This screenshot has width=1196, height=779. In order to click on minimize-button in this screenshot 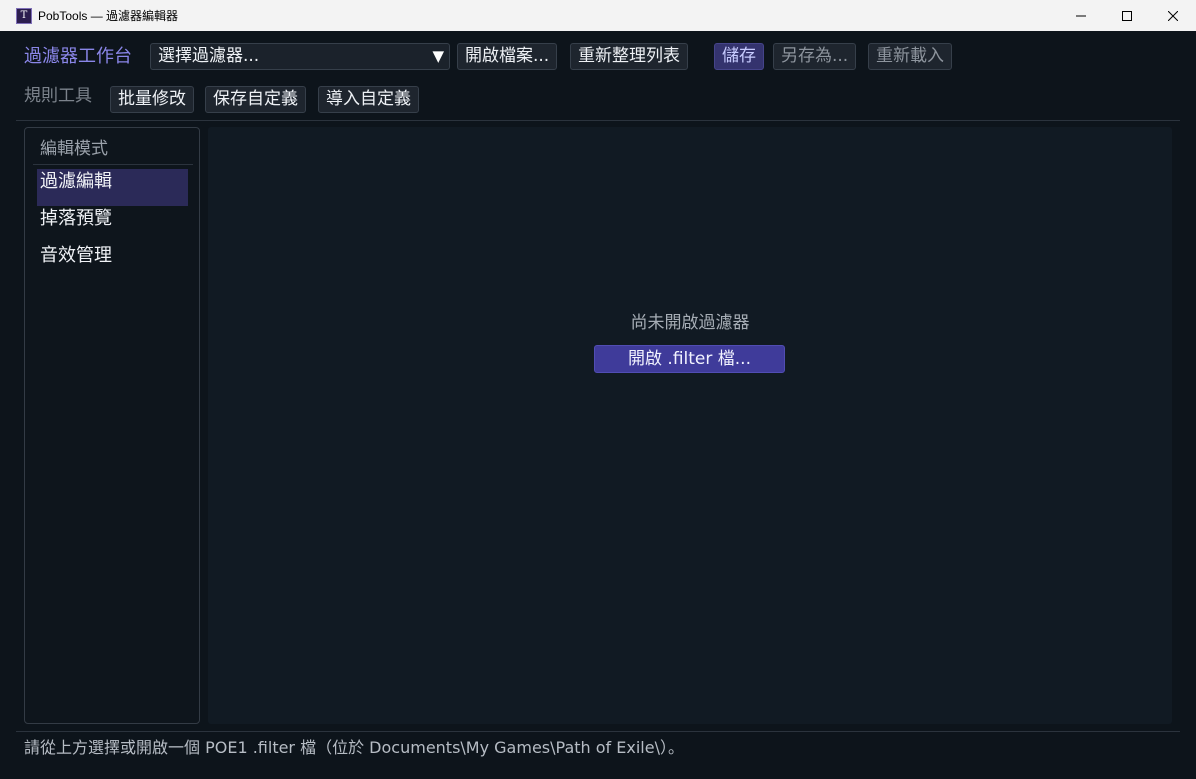, I will do `click(1081, 15)`.